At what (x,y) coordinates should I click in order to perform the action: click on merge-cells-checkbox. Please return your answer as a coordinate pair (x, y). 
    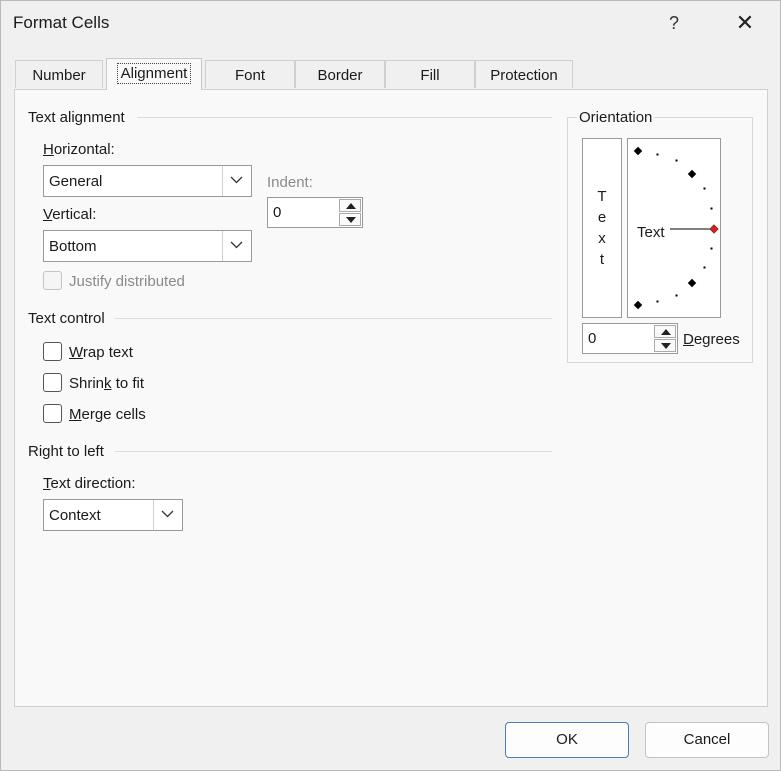
    Looking at the image, I should click on (52, 413).